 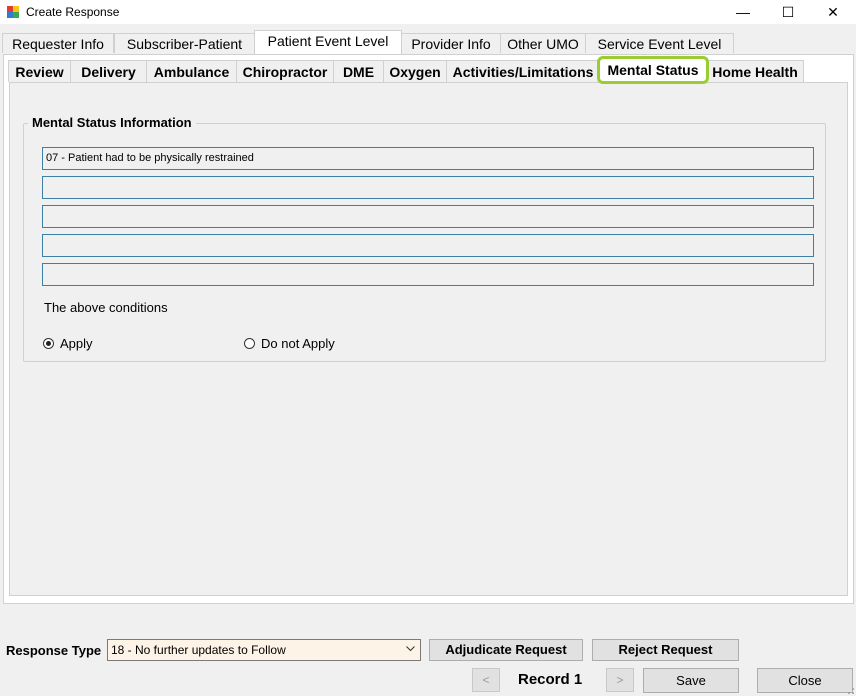 I want to click on conditions-label: The above conditions, so click(x=106, y=307).